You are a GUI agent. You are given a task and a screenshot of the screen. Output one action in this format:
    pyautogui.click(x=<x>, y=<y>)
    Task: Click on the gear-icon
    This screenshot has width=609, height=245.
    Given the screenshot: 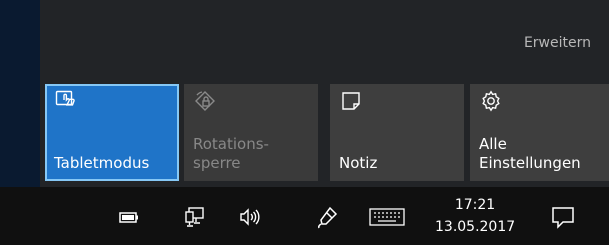 What is the action you would take?
    pyautogui.click(x=491, y=101)
    